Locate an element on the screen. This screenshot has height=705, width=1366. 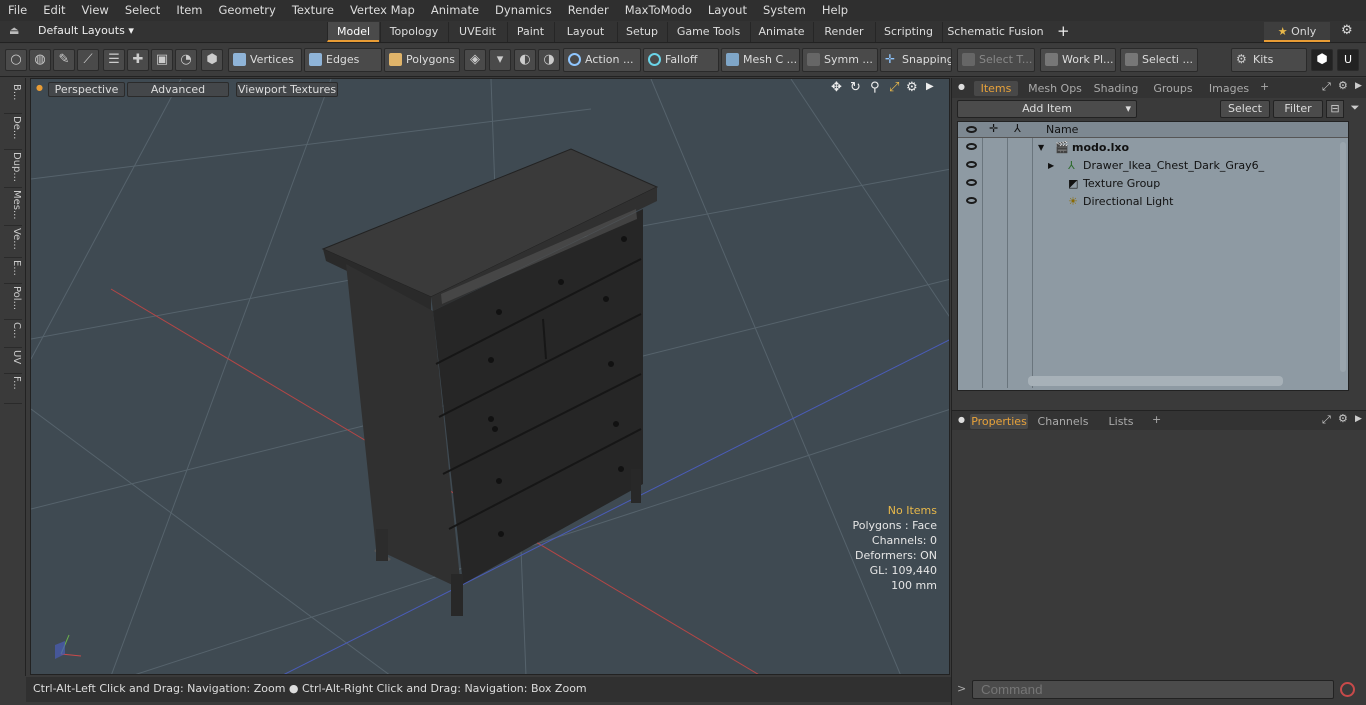
tab-setup: Setup is located at coordinates (641, 32).